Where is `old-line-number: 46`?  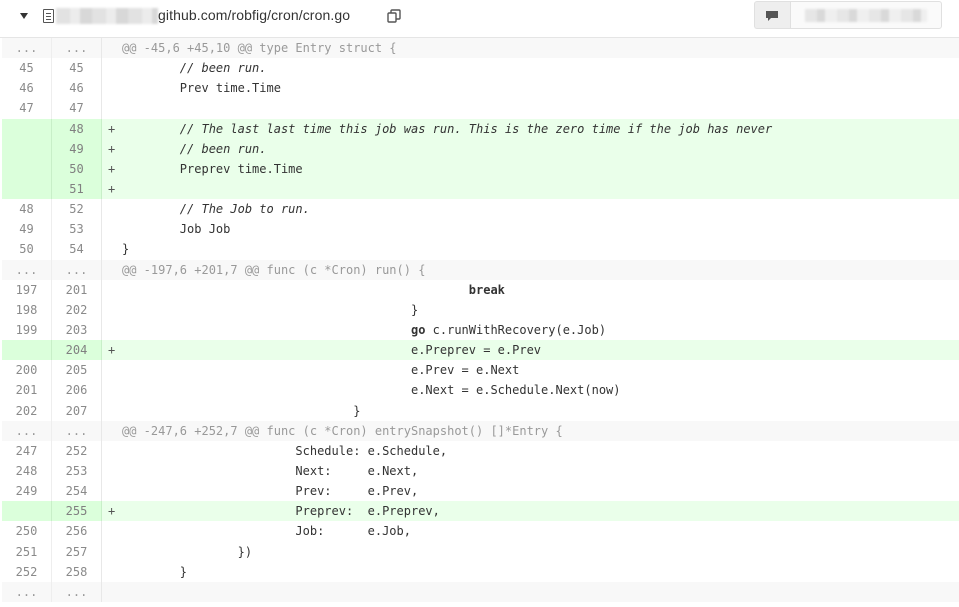 old-line-number: 46 is located at coordinates (27, 88).